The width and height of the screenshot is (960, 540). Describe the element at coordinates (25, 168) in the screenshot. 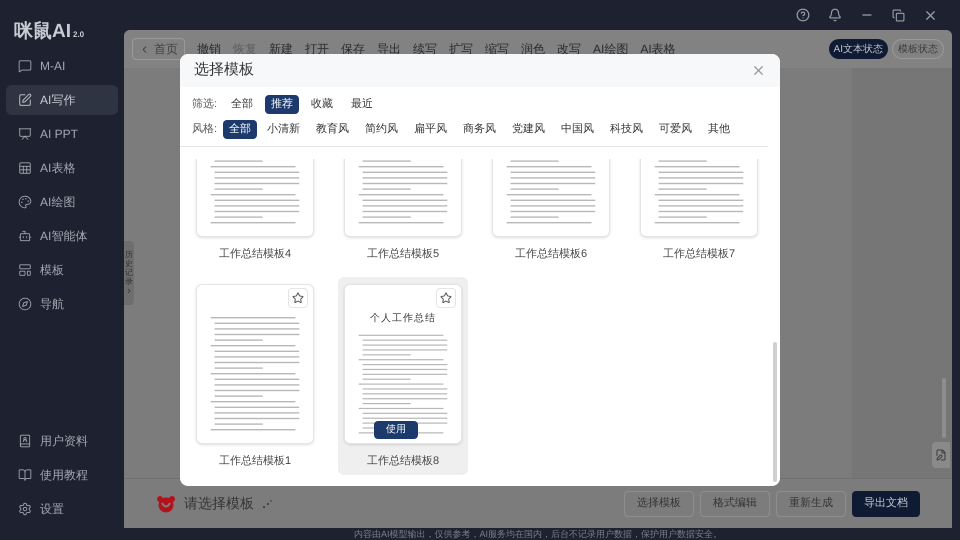

I see `table-icon` at that location.